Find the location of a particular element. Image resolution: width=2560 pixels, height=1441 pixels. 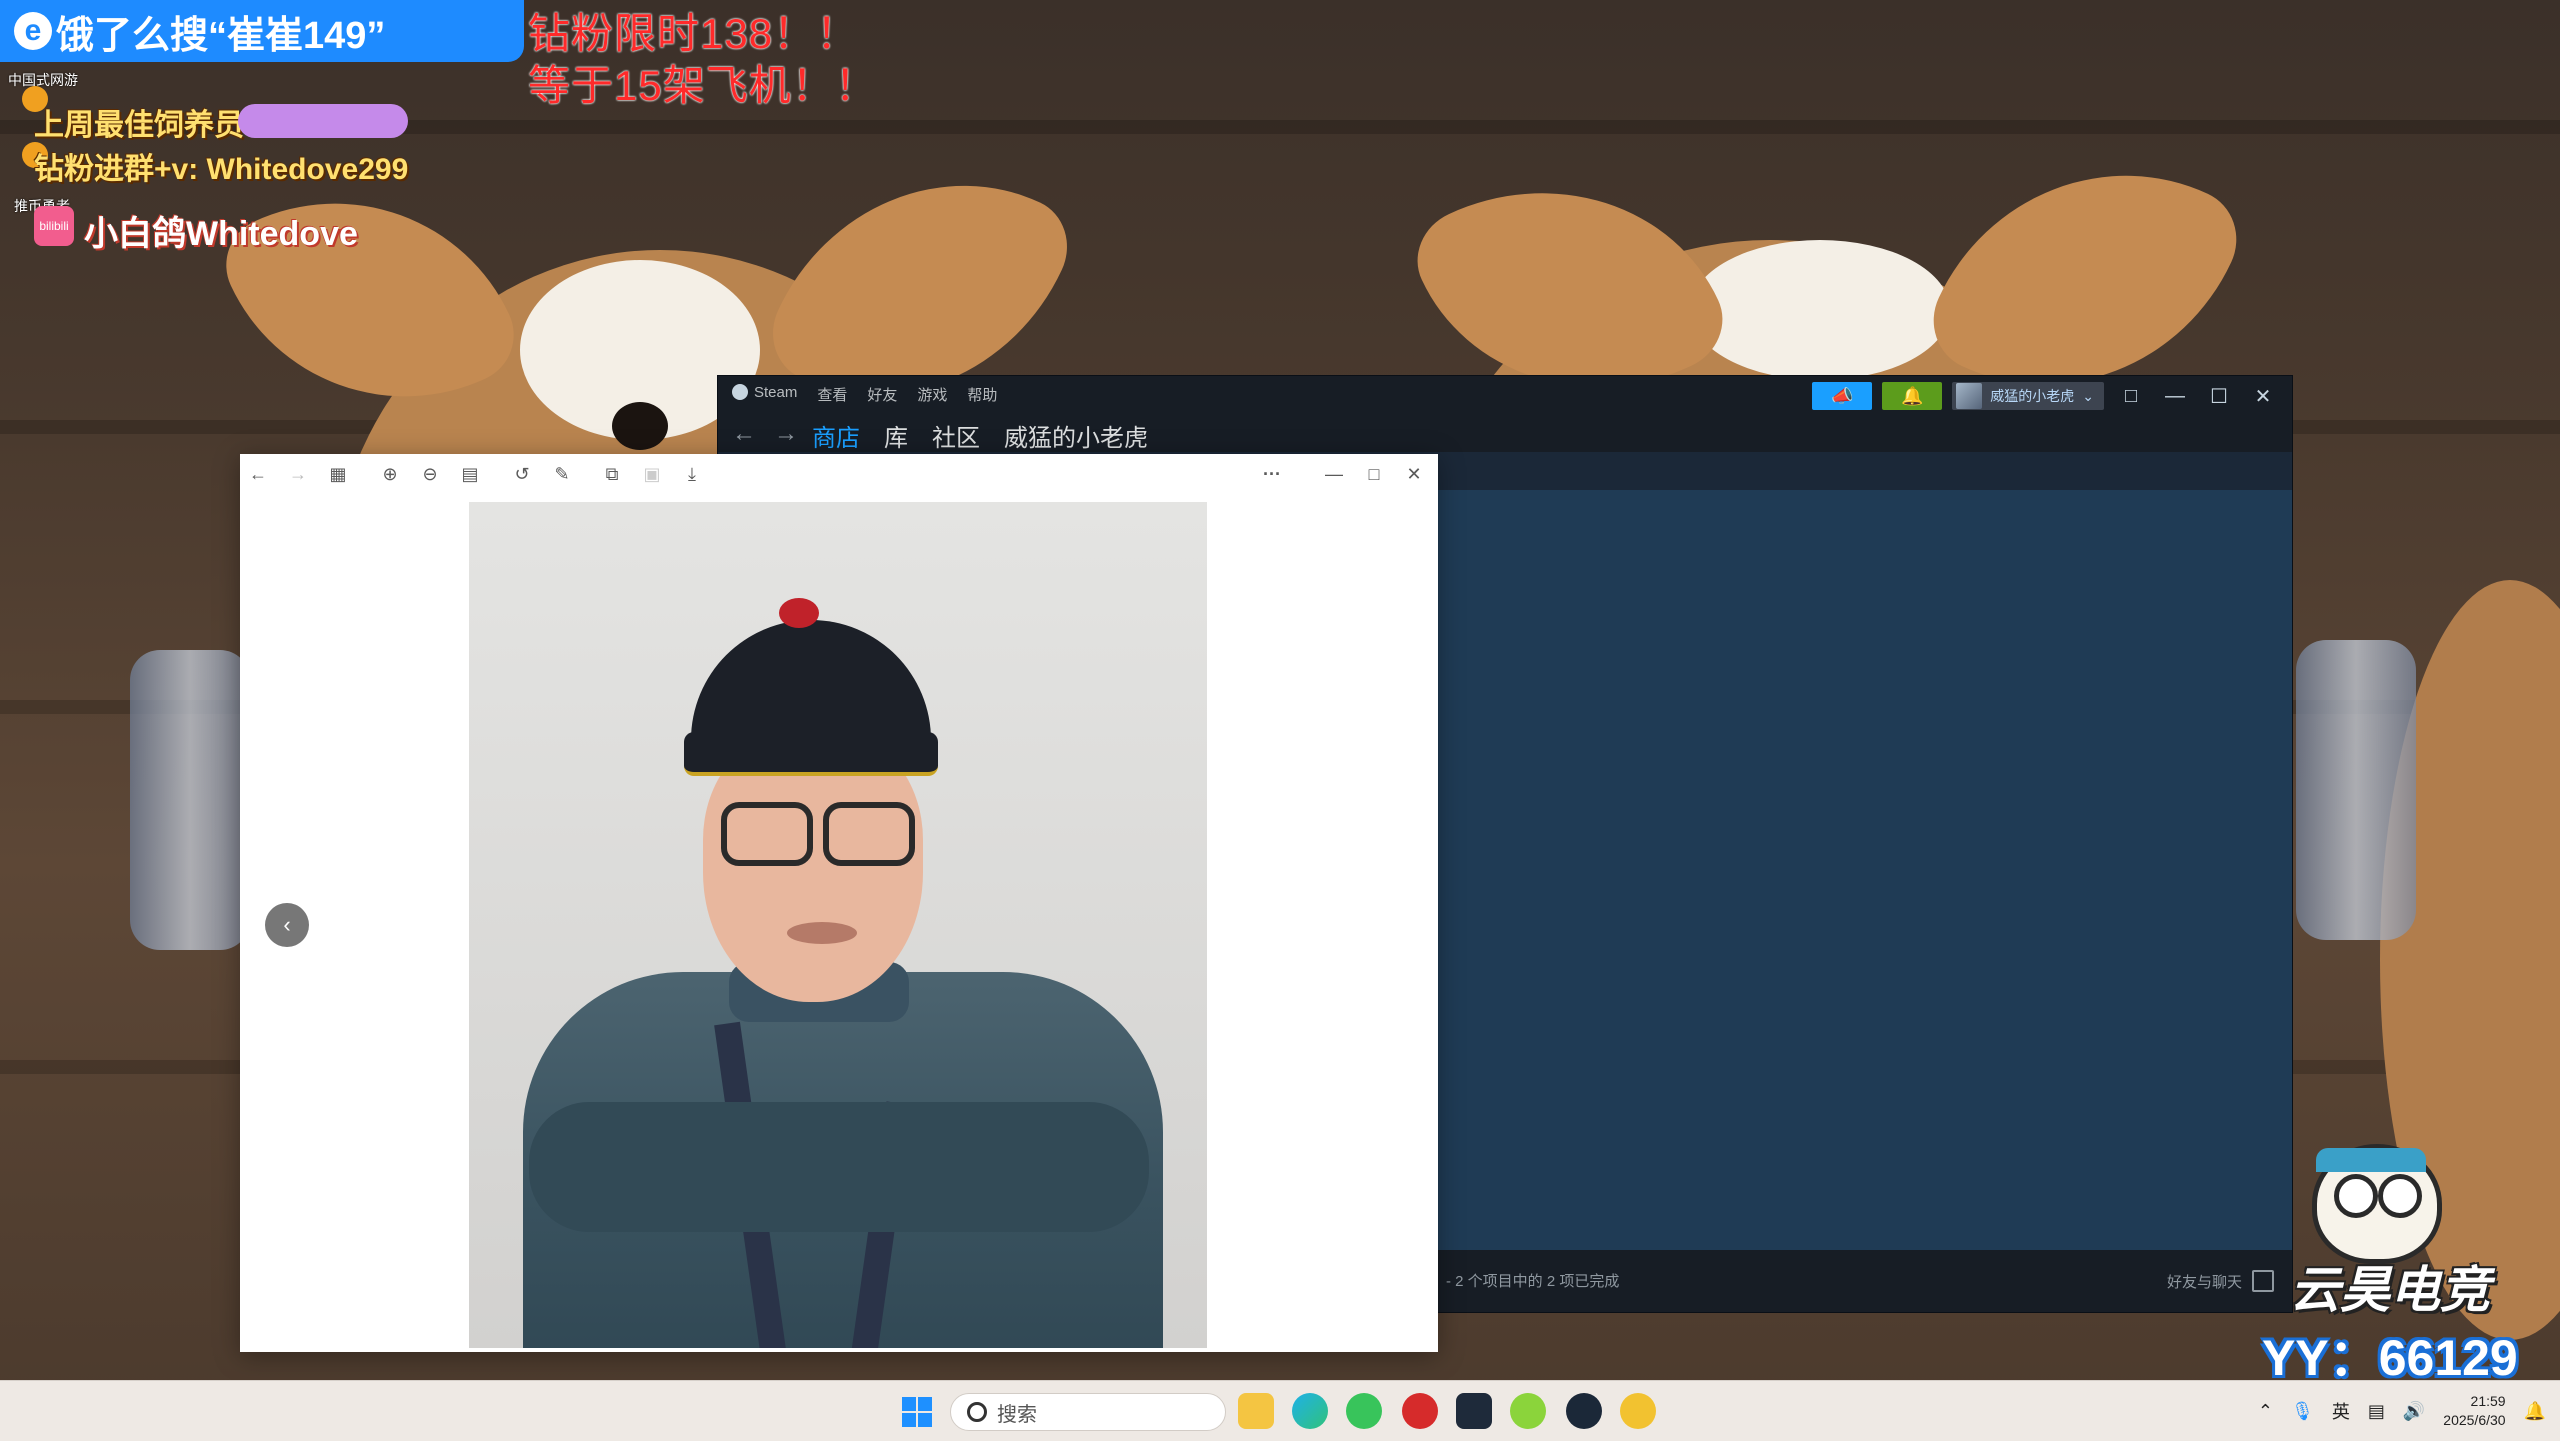

nav-arrows: ← → is located at coordinates (765, 434).